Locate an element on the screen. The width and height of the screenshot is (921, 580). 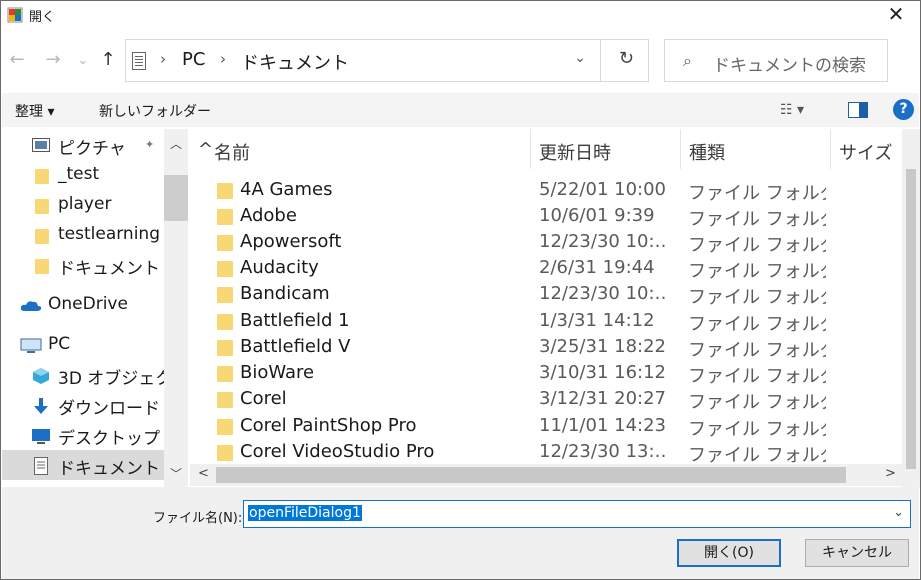
scroll-left-icon: < is located at coordinates (203, 473).